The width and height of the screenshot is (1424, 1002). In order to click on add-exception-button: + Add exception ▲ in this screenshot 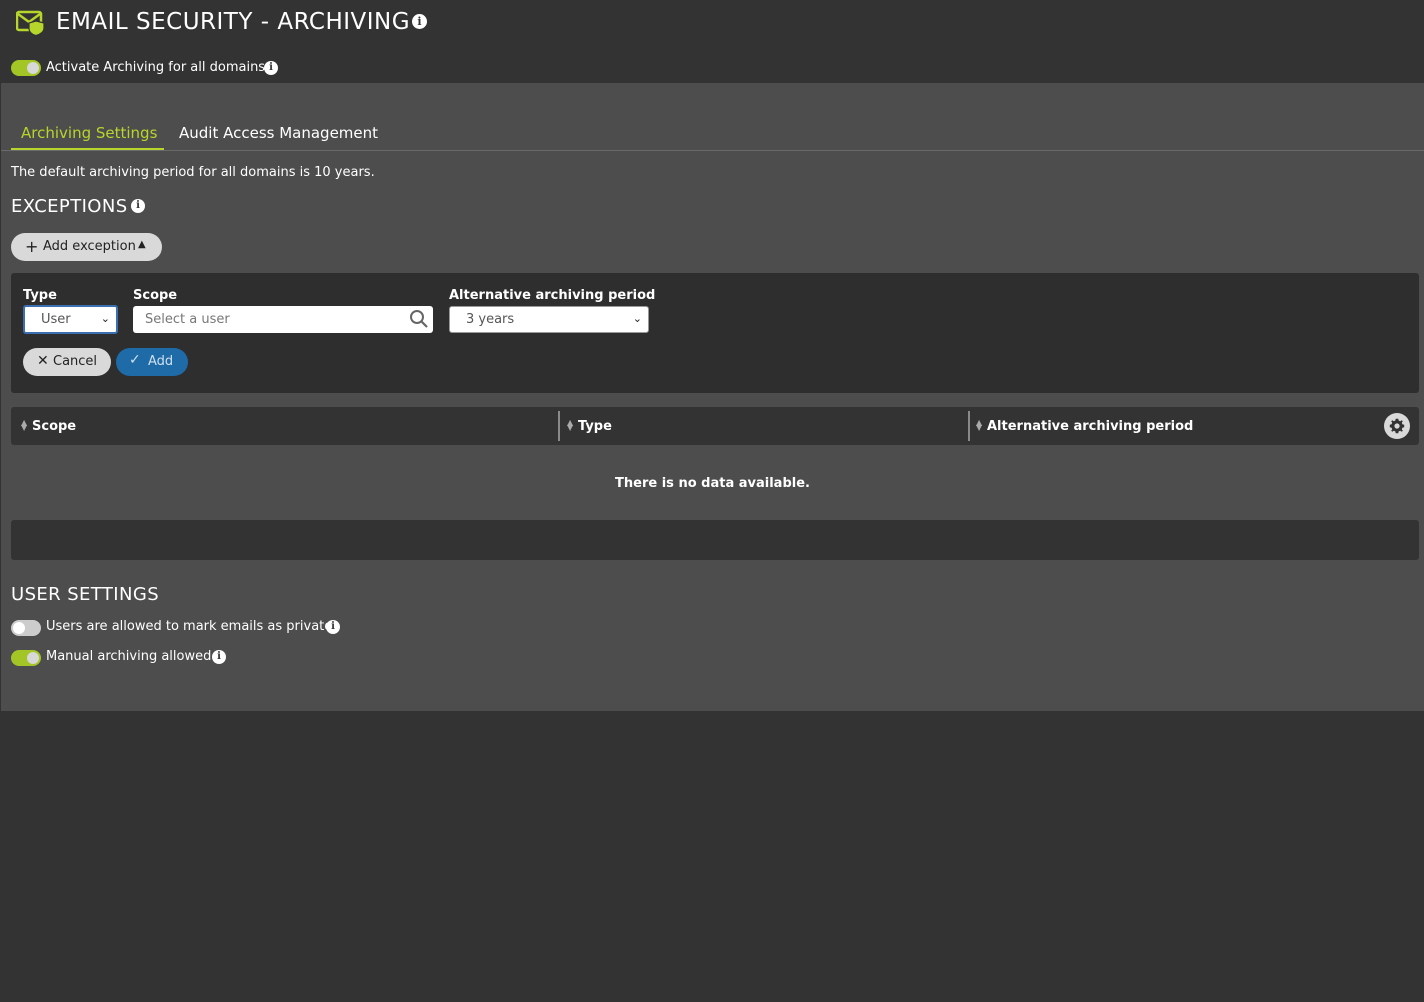, I will do `click(86, 247)`.